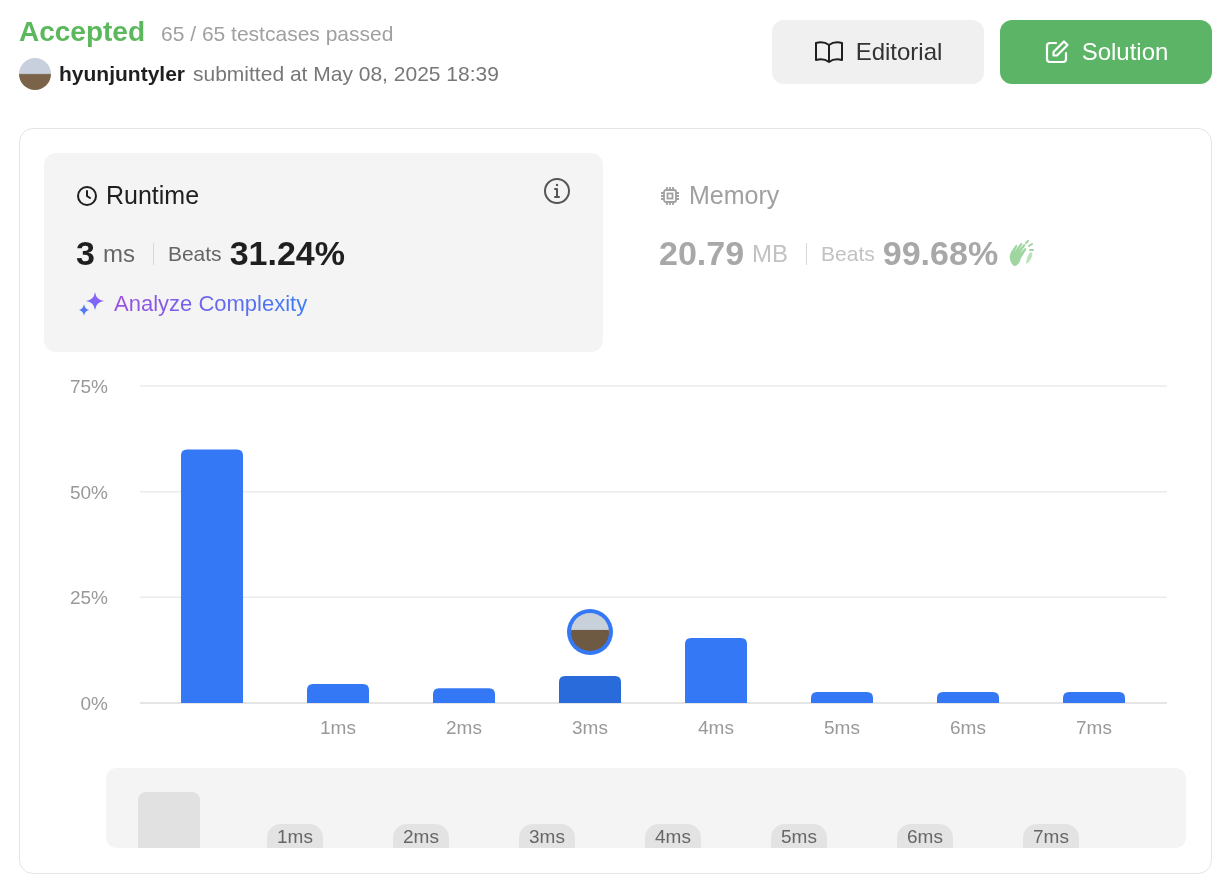 Image resolution: width=1232 pixels, height=892 pixels. Describe the element at coordinates (1051, 836) in the screenshot. I see `overview-label: 7ms` at that location.